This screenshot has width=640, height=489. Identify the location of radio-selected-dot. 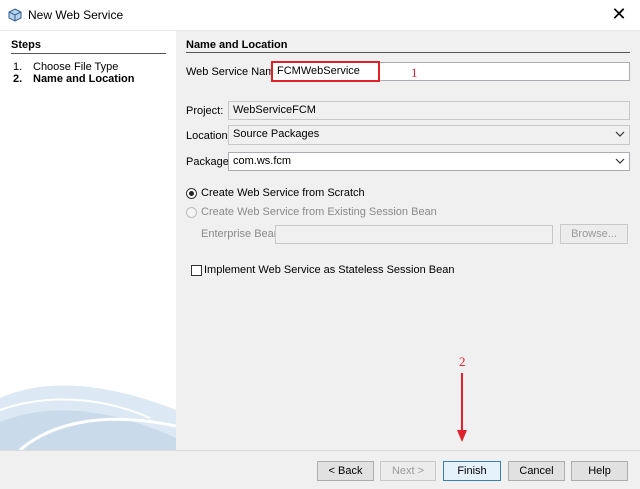
(191, 193).